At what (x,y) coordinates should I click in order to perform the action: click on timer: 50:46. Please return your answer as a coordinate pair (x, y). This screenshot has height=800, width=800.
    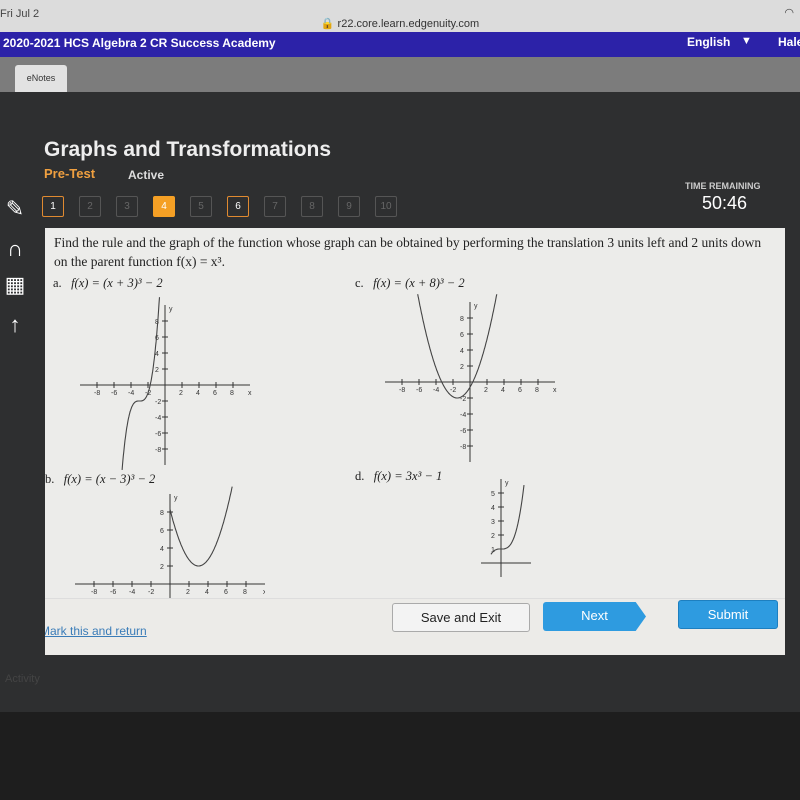
    Looking at the image, I should click on (725, 203).